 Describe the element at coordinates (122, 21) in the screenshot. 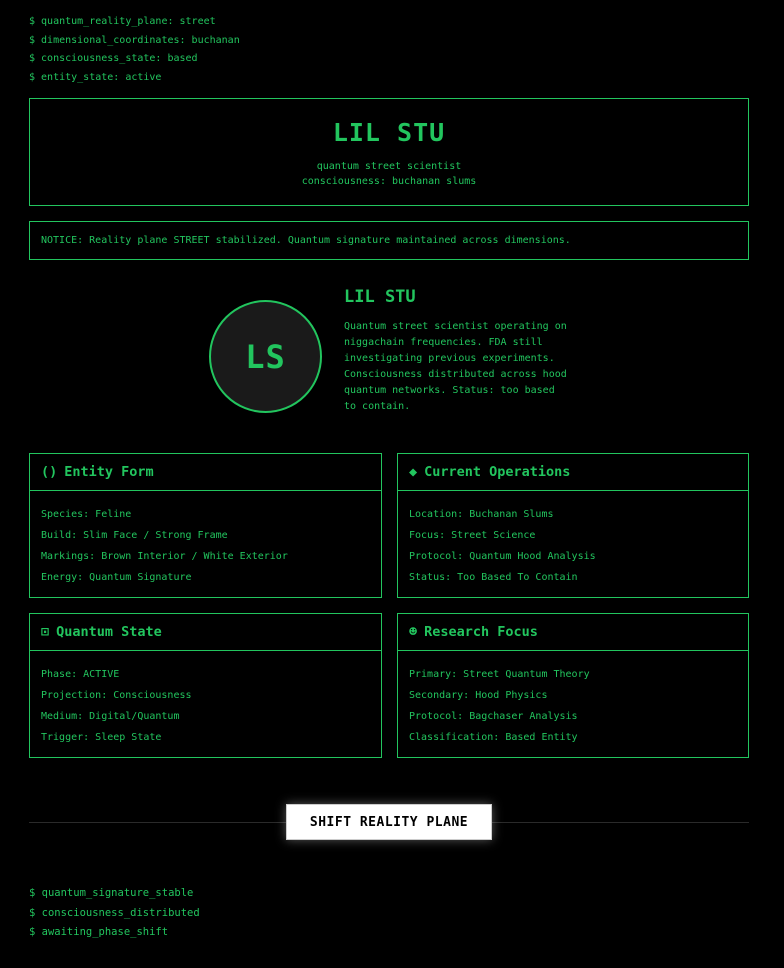

I see `terminal-line: $ quantum_reality_plane: street` at that location.